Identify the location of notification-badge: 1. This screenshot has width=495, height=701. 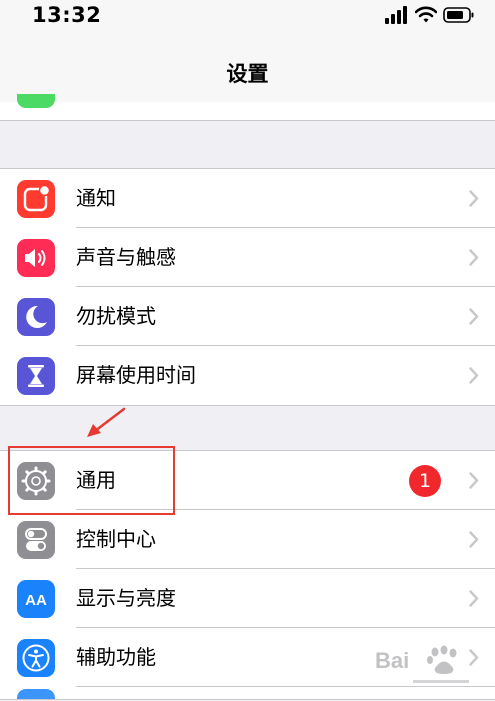
(425, 481).